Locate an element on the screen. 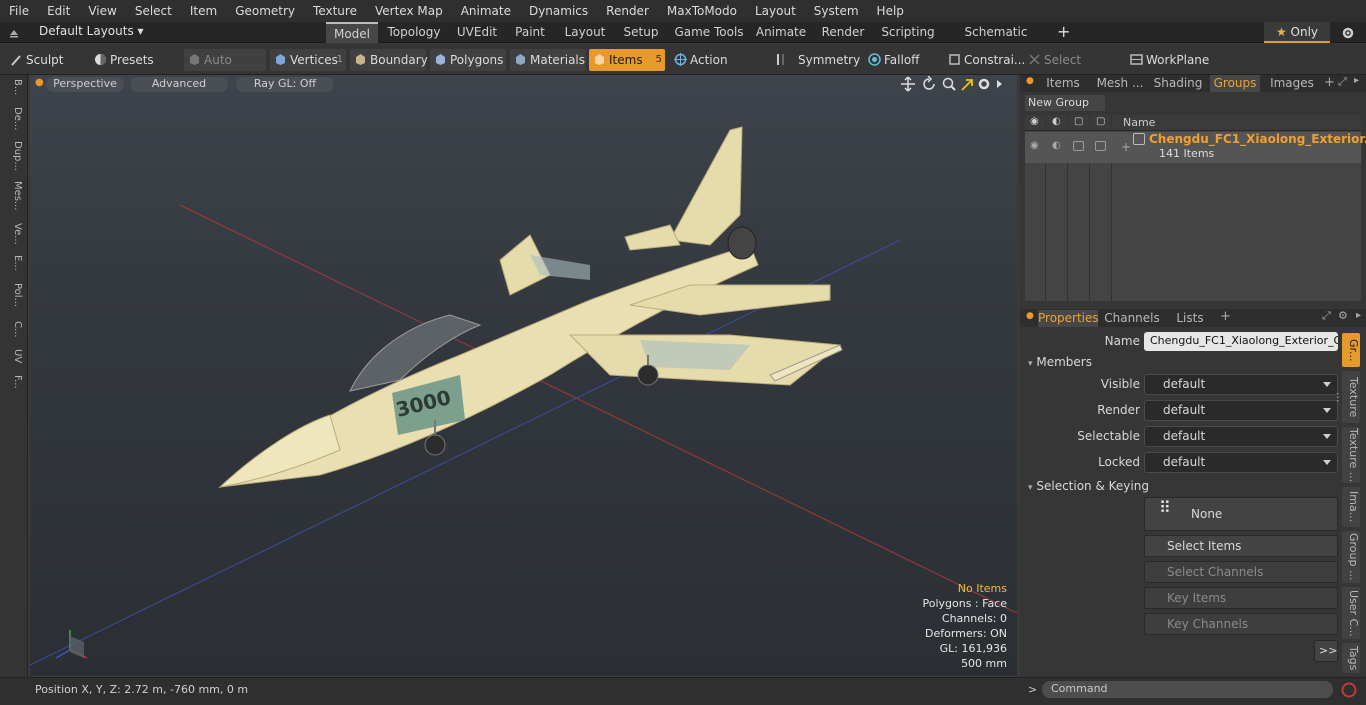 The width and height of the screenshot is (1366, 705). boundary-button: Boundary is located at coordinates (389, 60).